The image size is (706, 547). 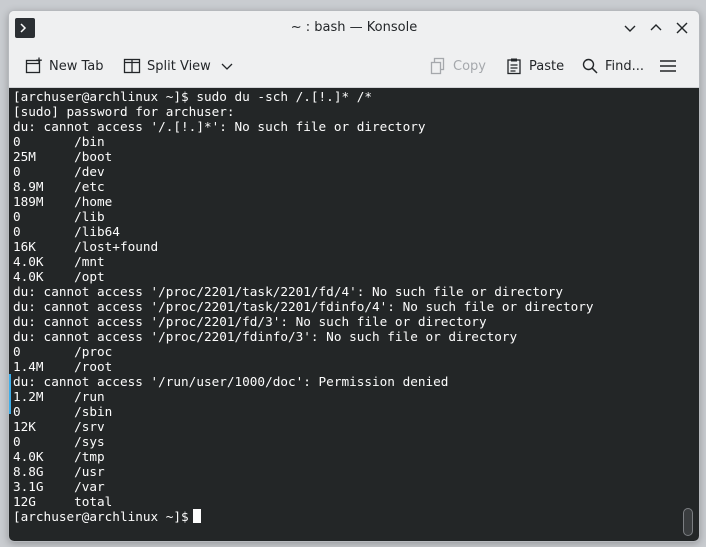 What do you see at coordinates (132, 66) in the screenshot?
I see `split-view-icon` at bounding box center [132, 66].